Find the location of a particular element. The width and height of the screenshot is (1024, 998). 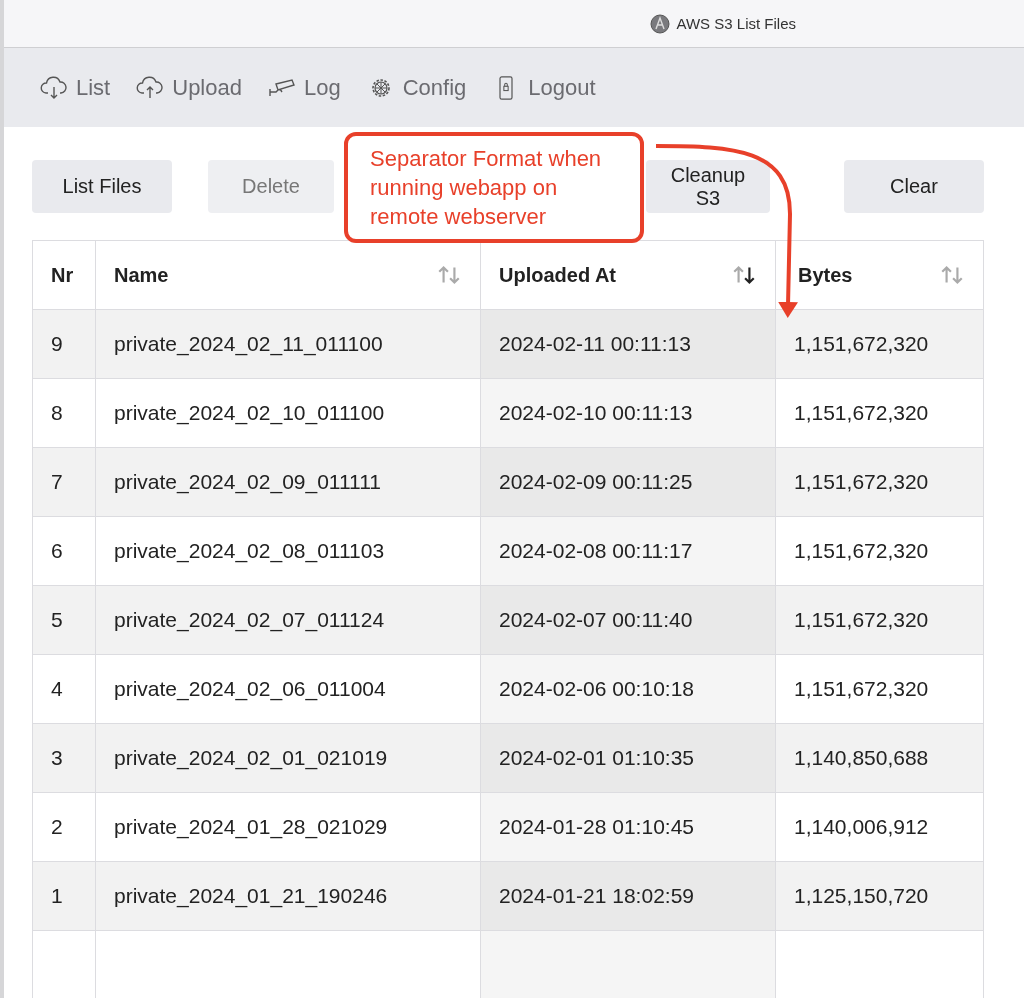

column-label: Uploaded At is located at coordinates (558, 275).